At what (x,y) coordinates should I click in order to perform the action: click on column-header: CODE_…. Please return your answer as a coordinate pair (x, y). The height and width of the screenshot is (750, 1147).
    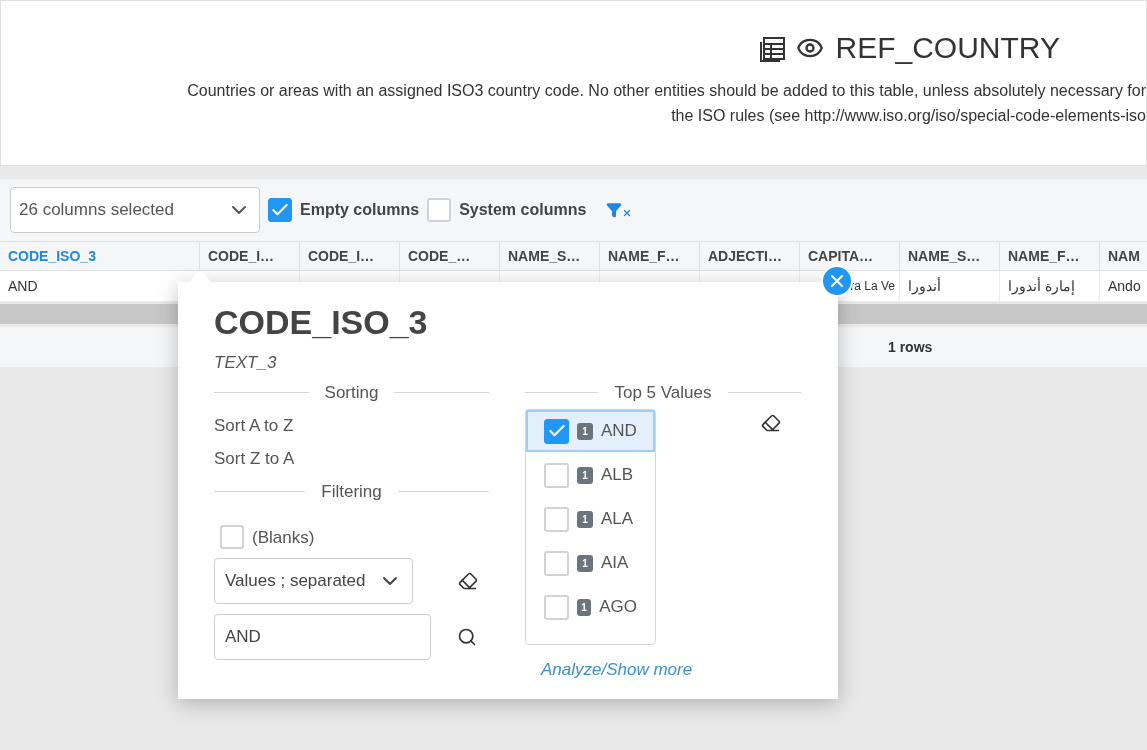
    Looking at the image, I should click on (450, 256).